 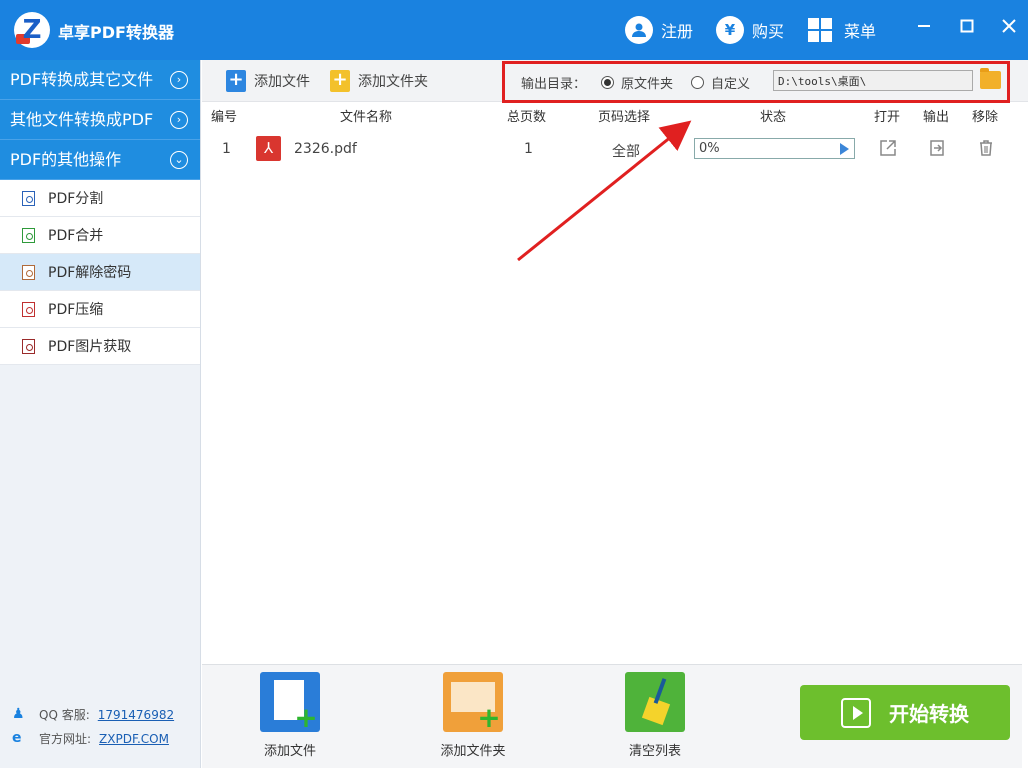 I want to click on output-path-field: D:\tools\桌面\, so click(x=873, y=80).